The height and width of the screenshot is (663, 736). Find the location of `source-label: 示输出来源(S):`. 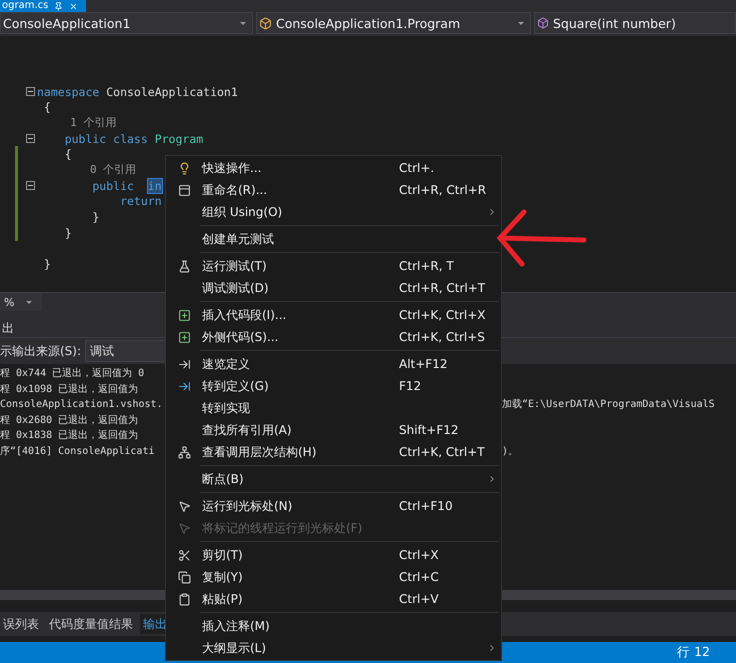

source-label: 示输出来源(S): is located at coordinates (41, 351).